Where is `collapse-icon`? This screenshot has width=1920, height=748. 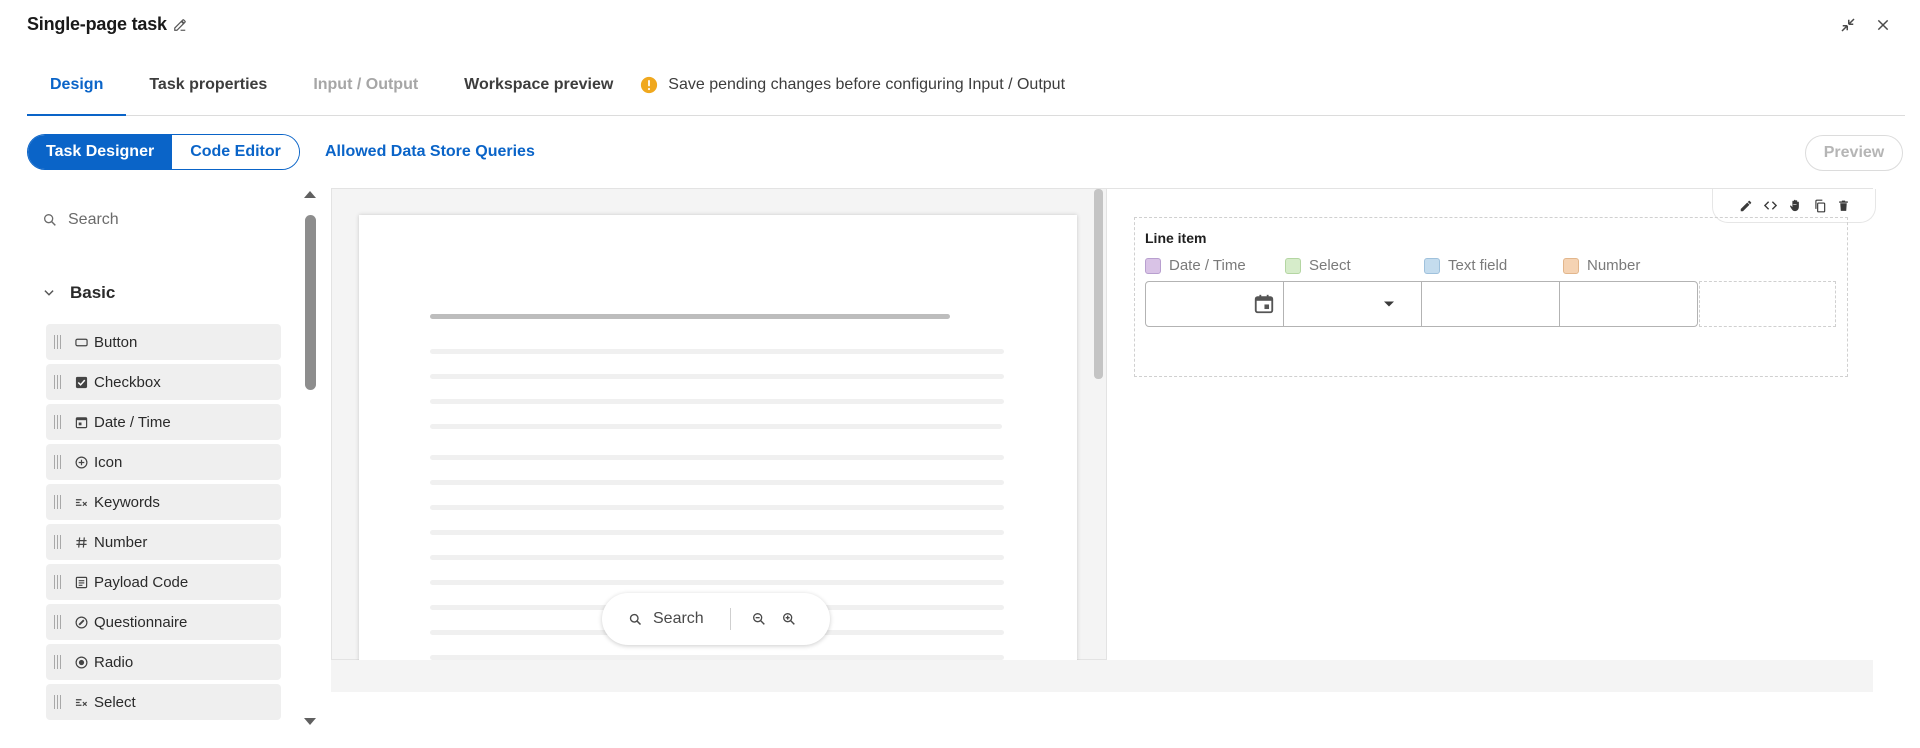
collapse-icon is located at coordinates (1848, 25).